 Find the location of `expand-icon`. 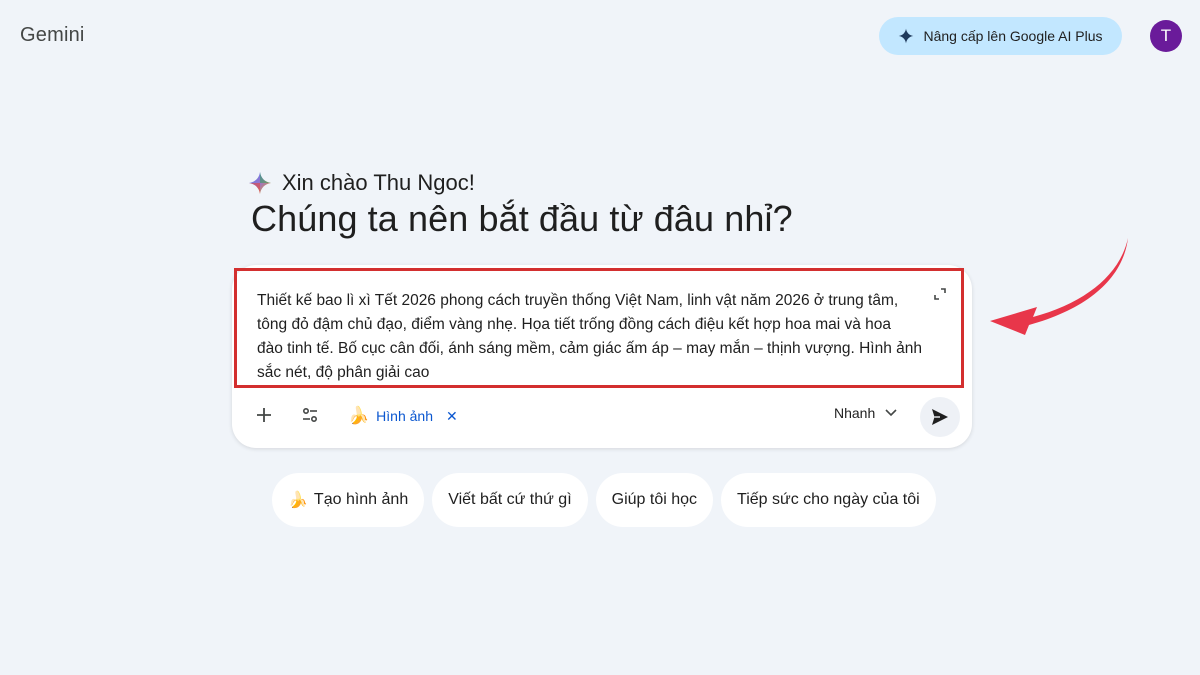

expand-icon is located at coordinates (940, 294).